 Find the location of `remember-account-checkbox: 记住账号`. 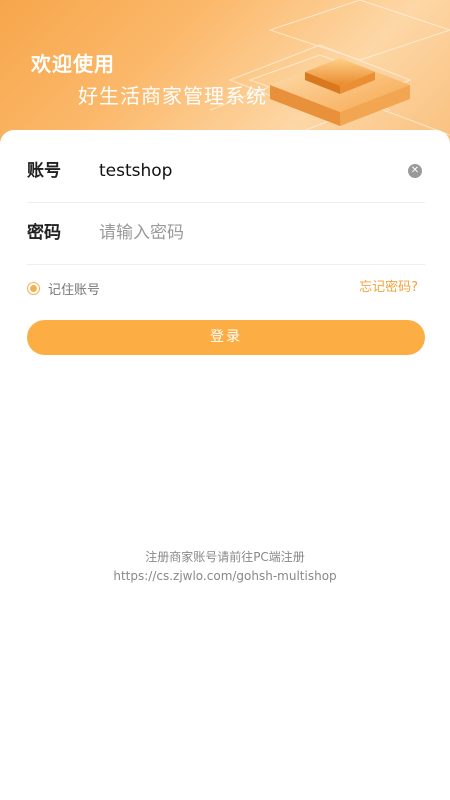

remember-account-checkbox: 记住账号 is located at coordinates (63, 288).